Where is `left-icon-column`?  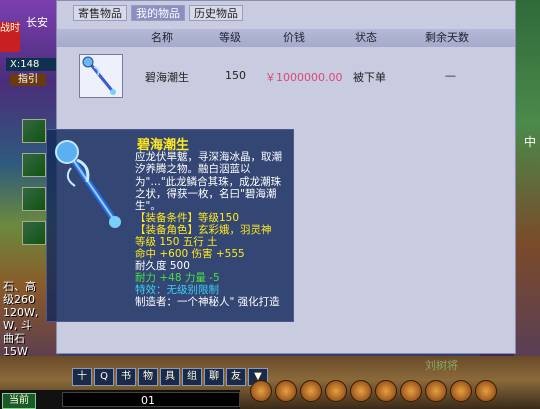 left-icon-column is located at coordinates (33, 185).